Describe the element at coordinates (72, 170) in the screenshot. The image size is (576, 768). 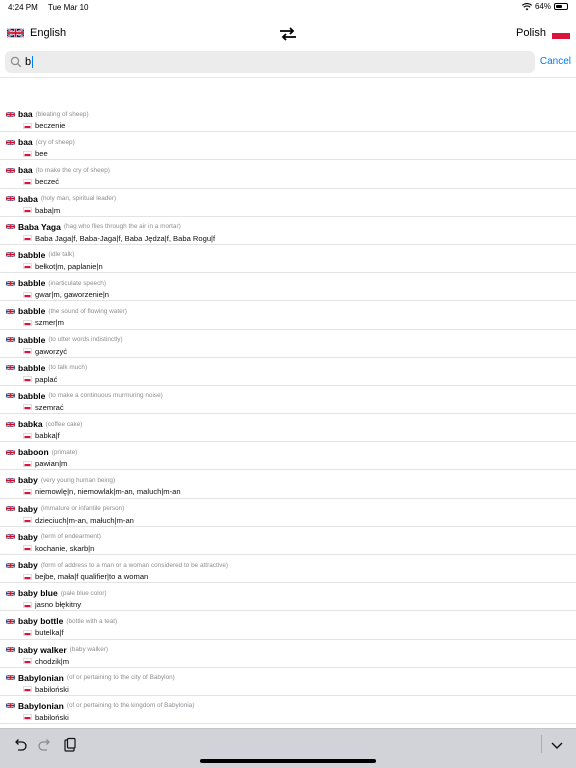
I see `sense-note: (to make the cry of sheep)` at that location.